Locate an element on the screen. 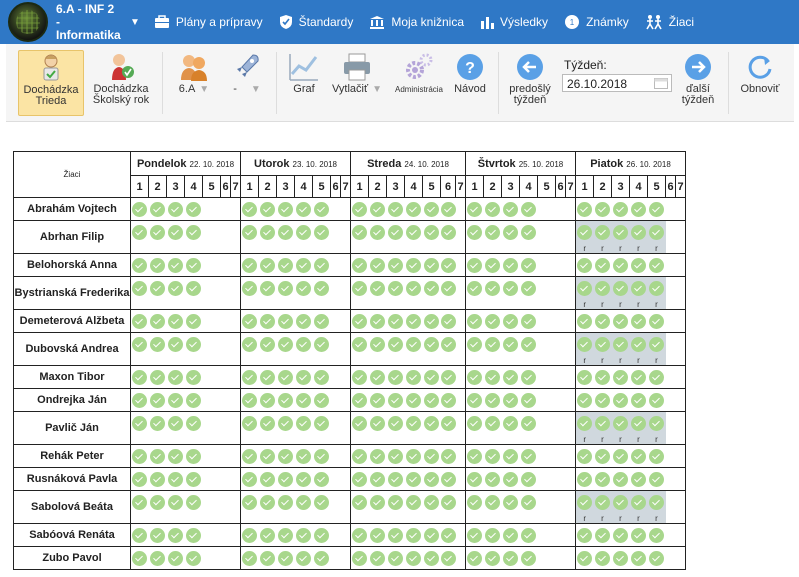 The width and height of the screenshot is (799, 577). class-selector: 6.A - INF 2 - Informatika is located at coordinates (91, 22).